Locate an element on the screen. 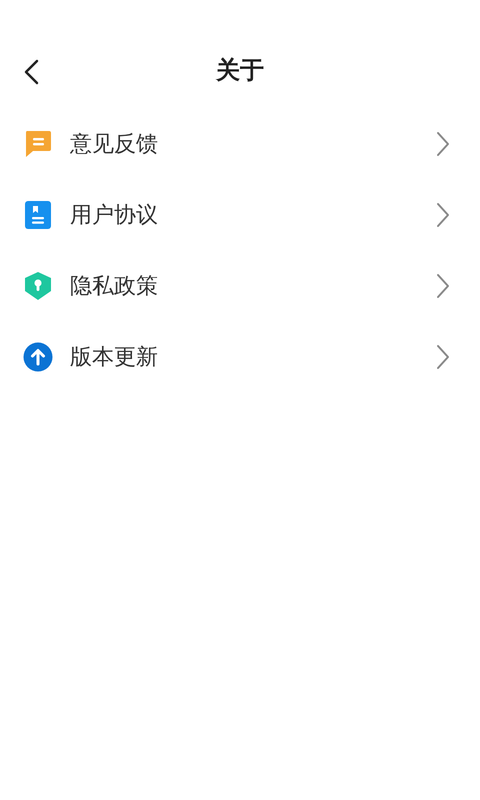  speech-bubble-icon is located at coordinates (38, 143).